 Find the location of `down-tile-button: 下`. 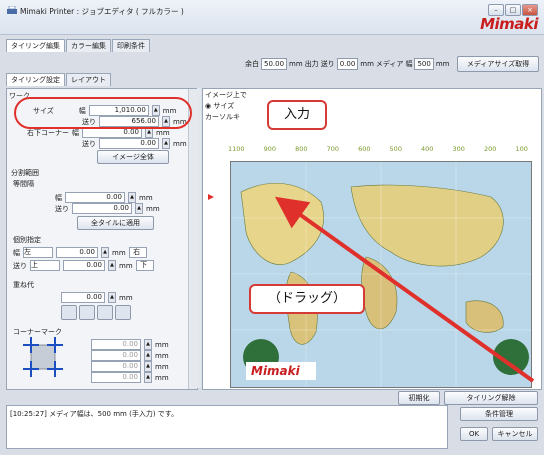

down-tile-button: 下 is located at coordinates (144, 265).